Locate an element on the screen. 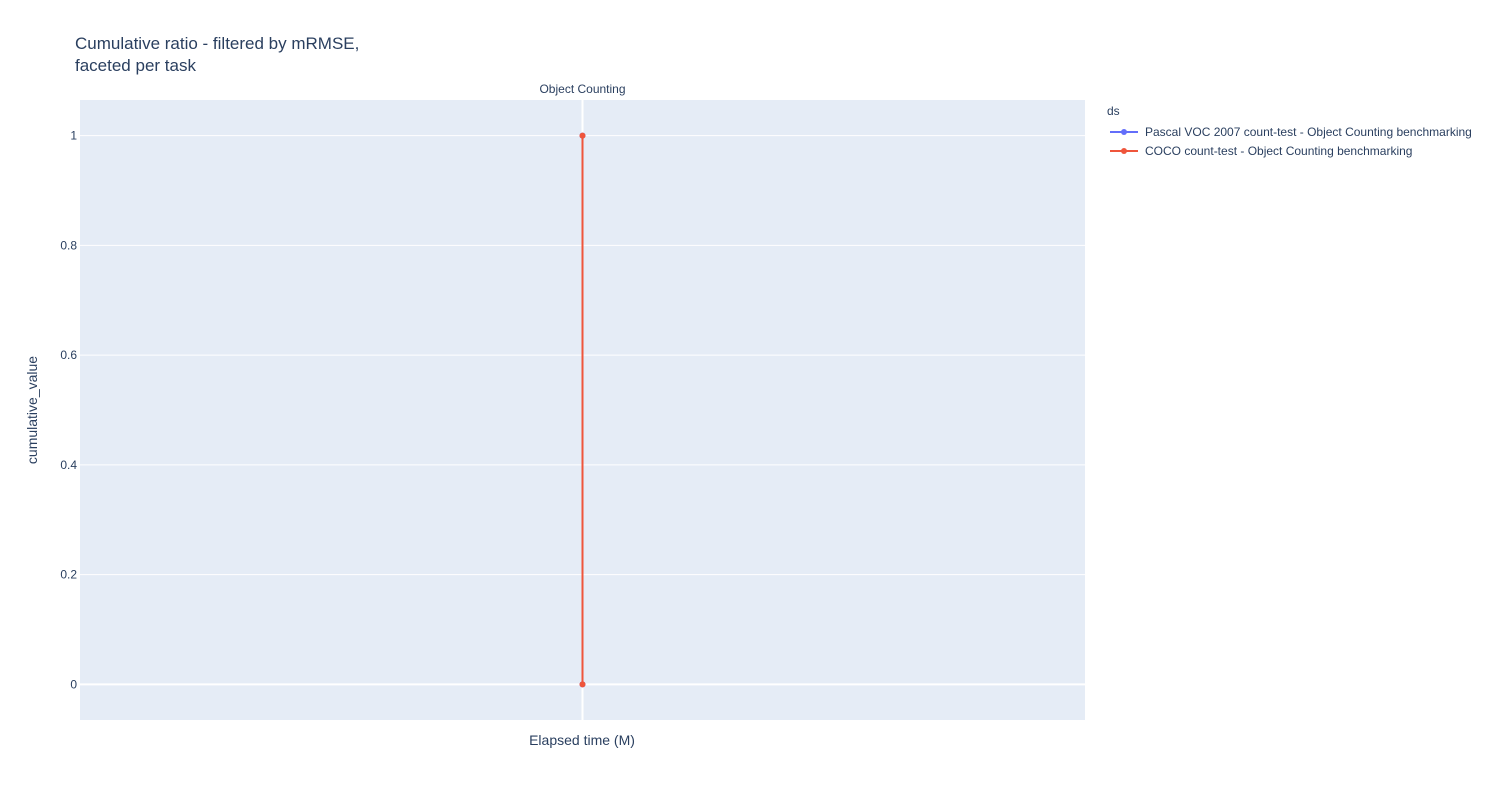 The height and width of the screenshot is (800, 1500). y-tick-label: 0 is located at coordinates (73, 684).